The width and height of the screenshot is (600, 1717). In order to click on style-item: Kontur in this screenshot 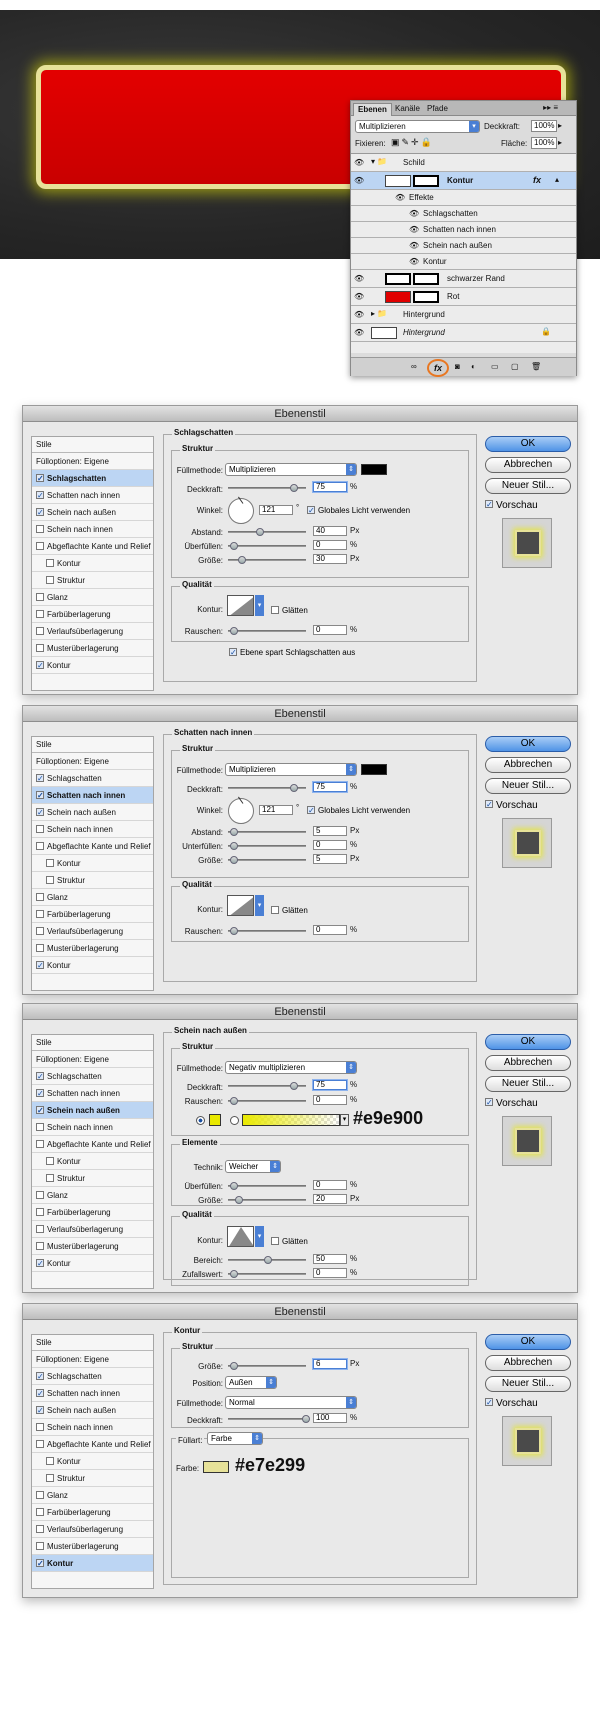, I will do `click(92, 863)`.